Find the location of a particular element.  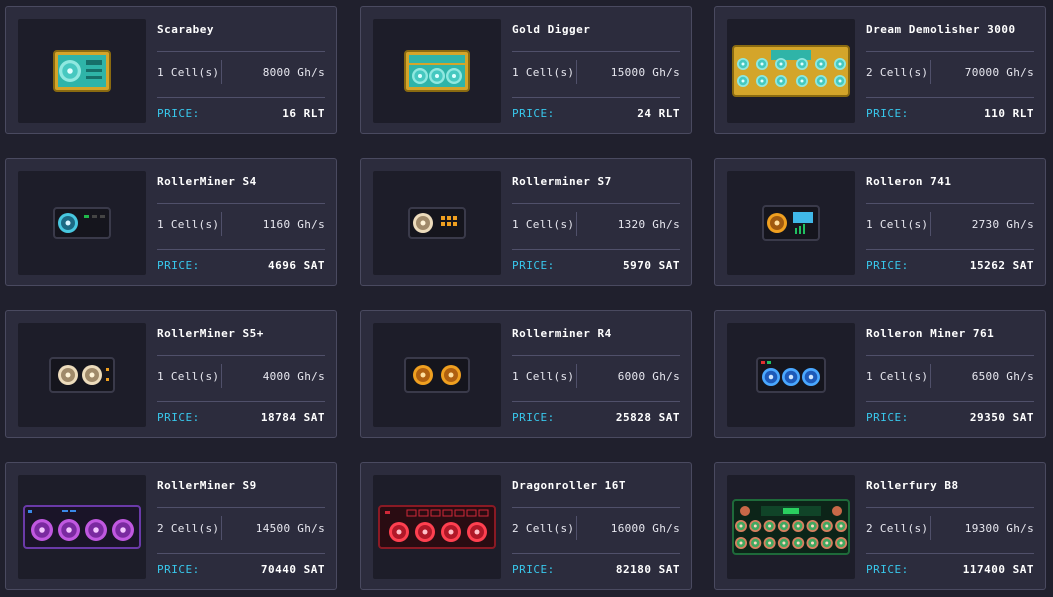

miner-name: Rolleron 741 is located at coordinates (909, 181).